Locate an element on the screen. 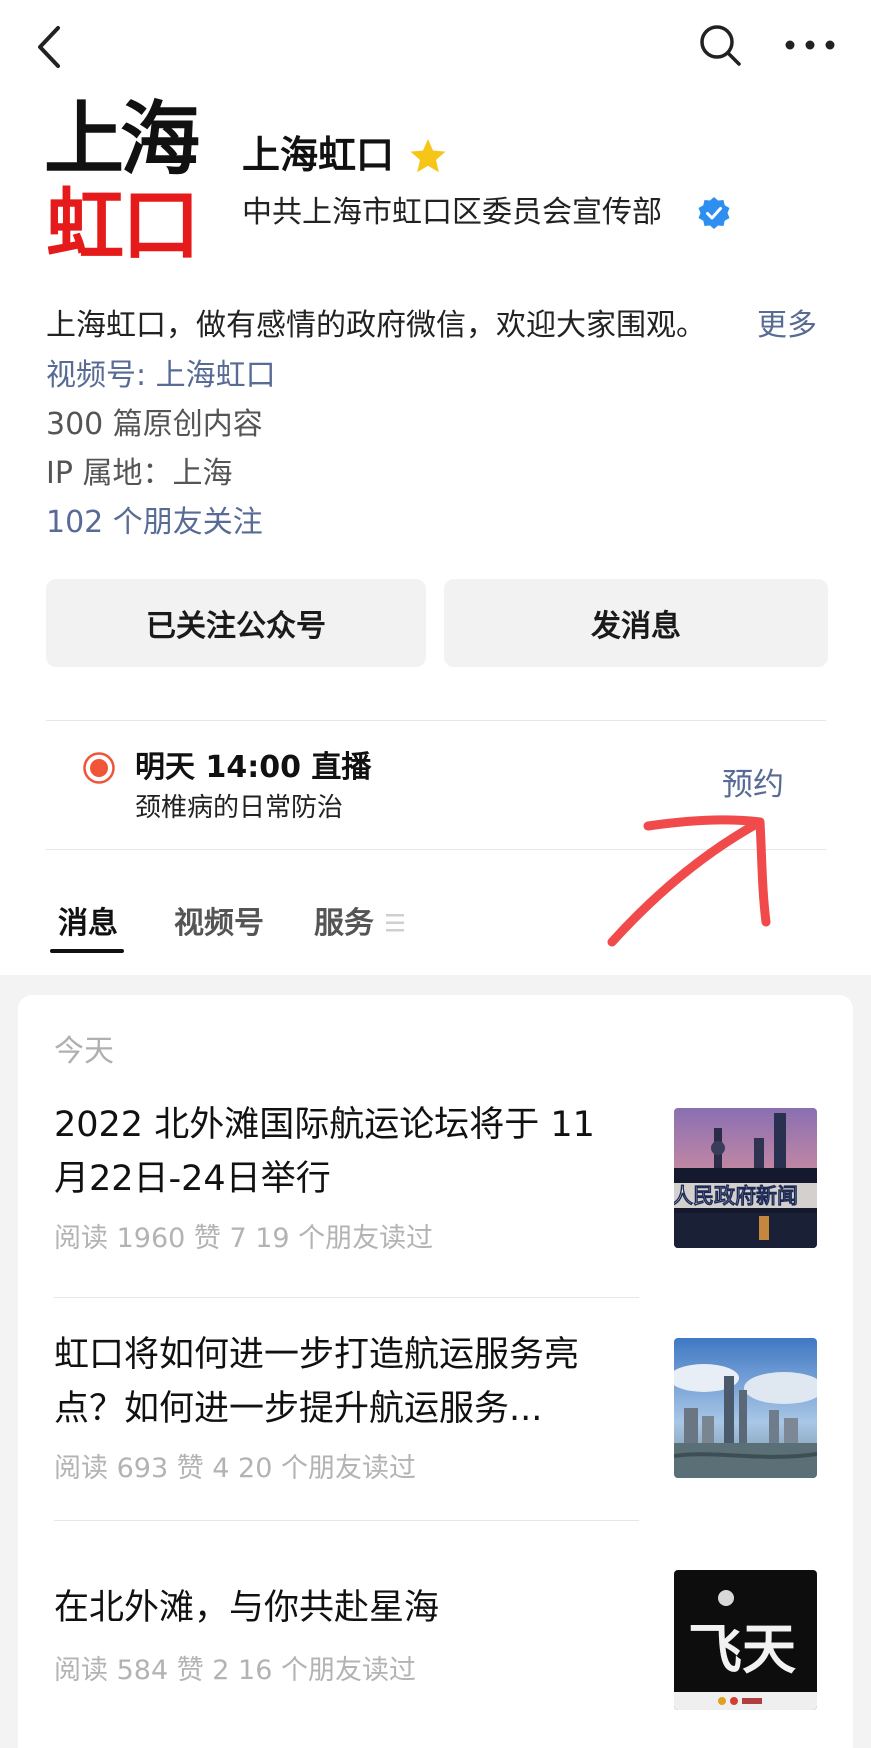 Image resolution: width=871 pixels, height=1748 pixels. city-night-image: 人民政府新闻 is located at coordinates (745, 1178).